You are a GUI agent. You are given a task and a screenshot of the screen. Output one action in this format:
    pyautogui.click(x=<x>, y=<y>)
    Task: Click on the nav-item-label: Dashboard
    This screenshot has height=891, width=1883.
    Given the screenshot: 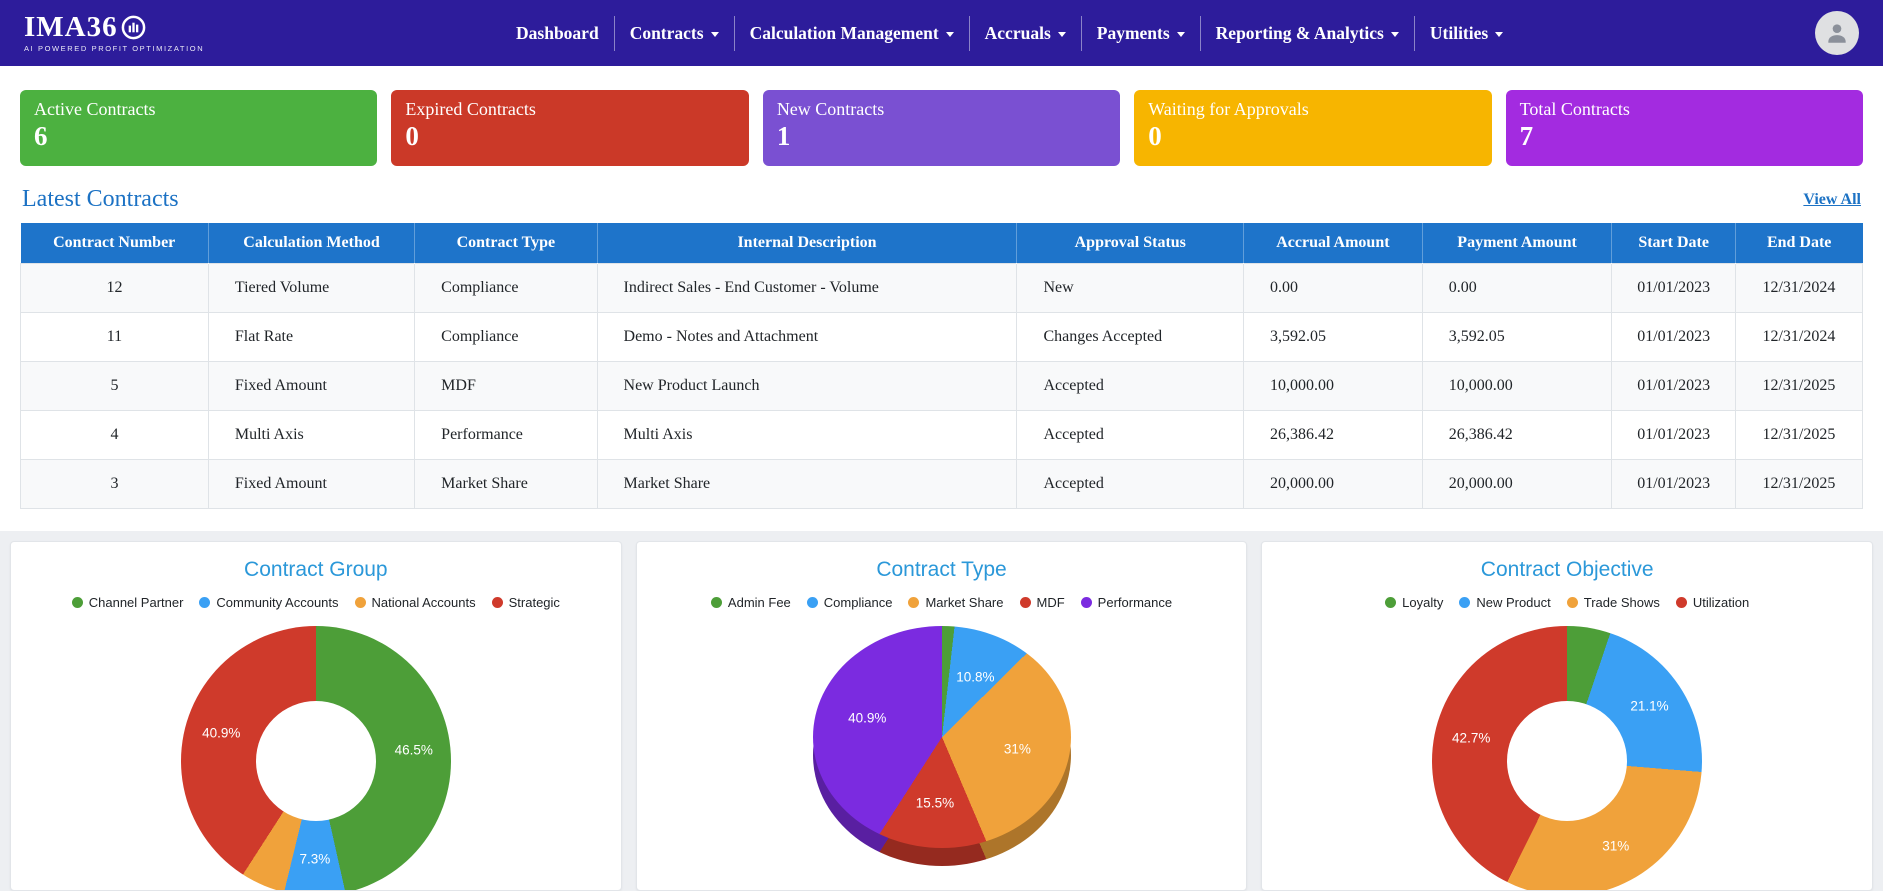 What is the action you would take?
    pyautogui.click(x=557, y=32)
    